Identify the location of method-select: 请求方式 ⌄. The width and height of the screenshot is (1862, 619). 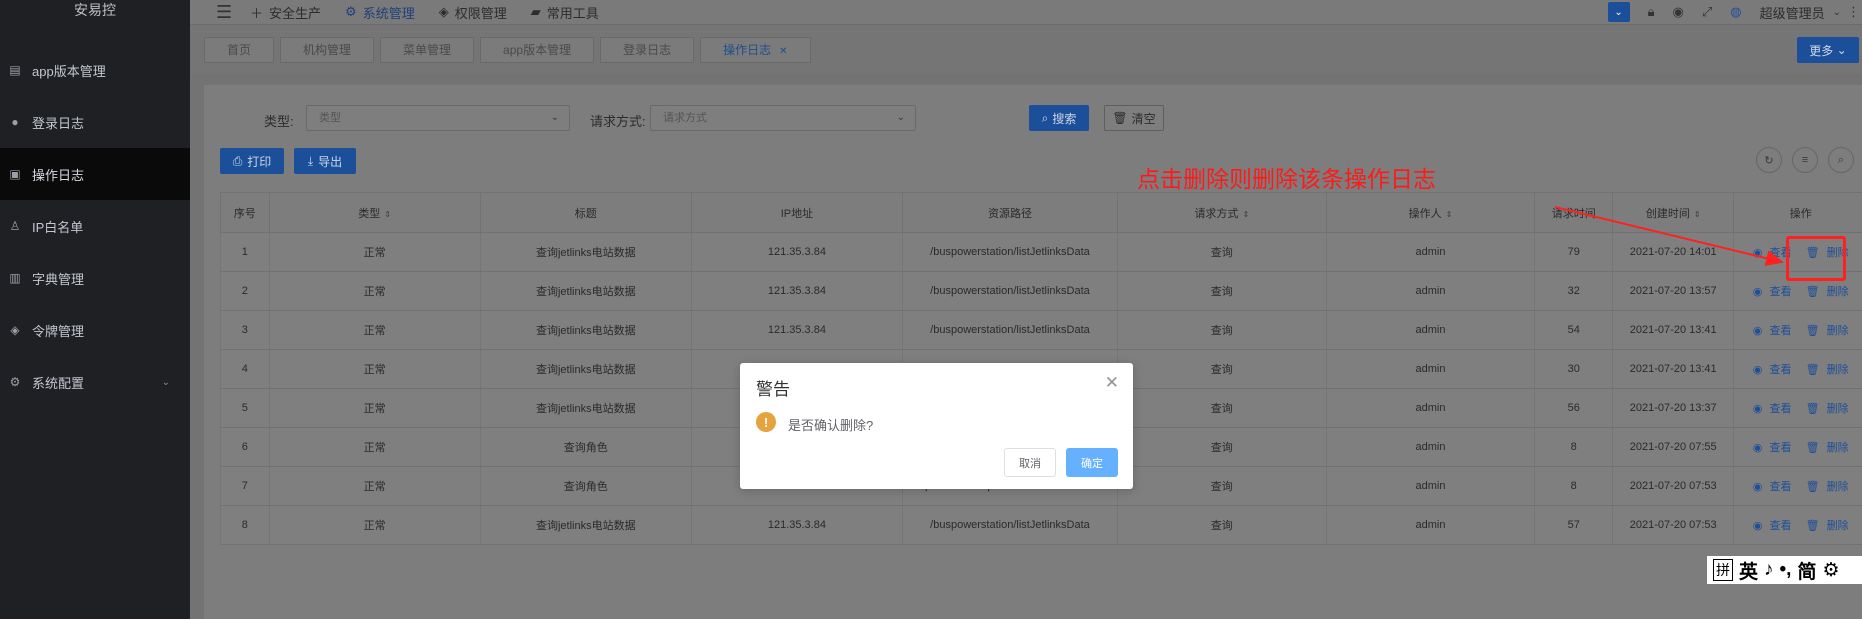
(783, 118).